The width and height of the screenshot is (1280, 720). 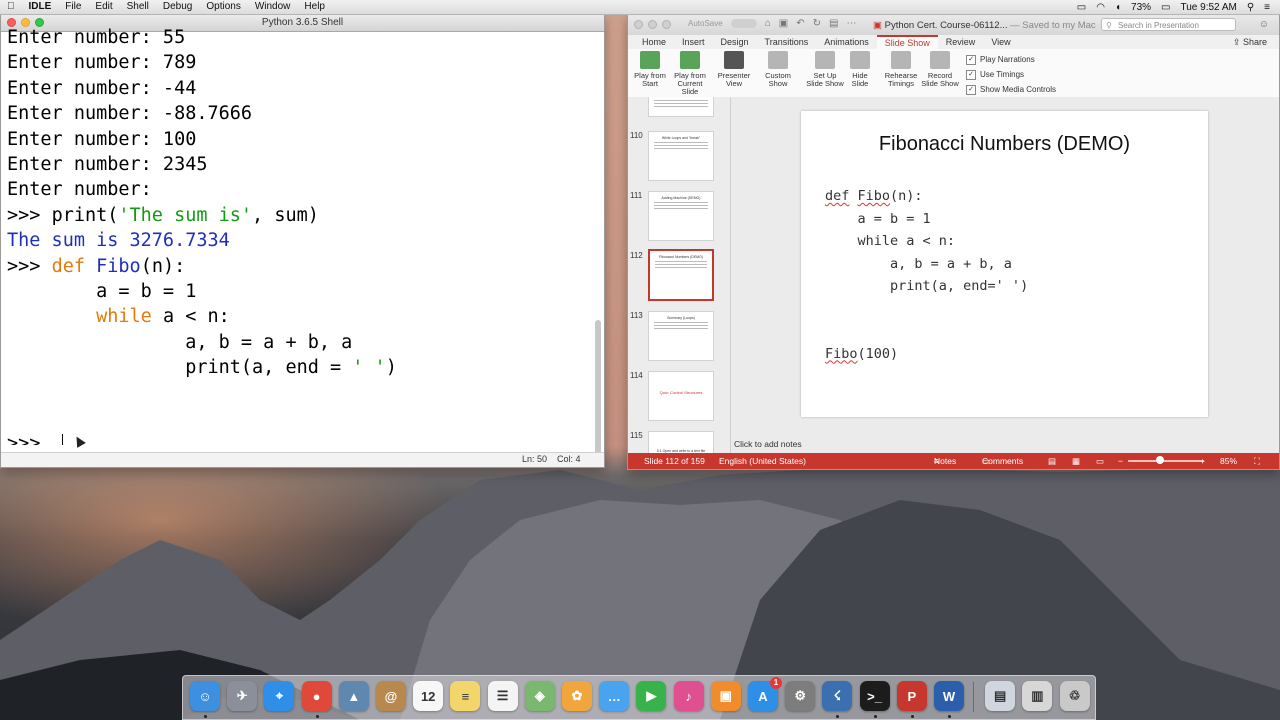 What do you see at coordinates (734, 69) in the screenshot?
I see `presenter-view-button: Presenter View` at bounding box center [734, 69].